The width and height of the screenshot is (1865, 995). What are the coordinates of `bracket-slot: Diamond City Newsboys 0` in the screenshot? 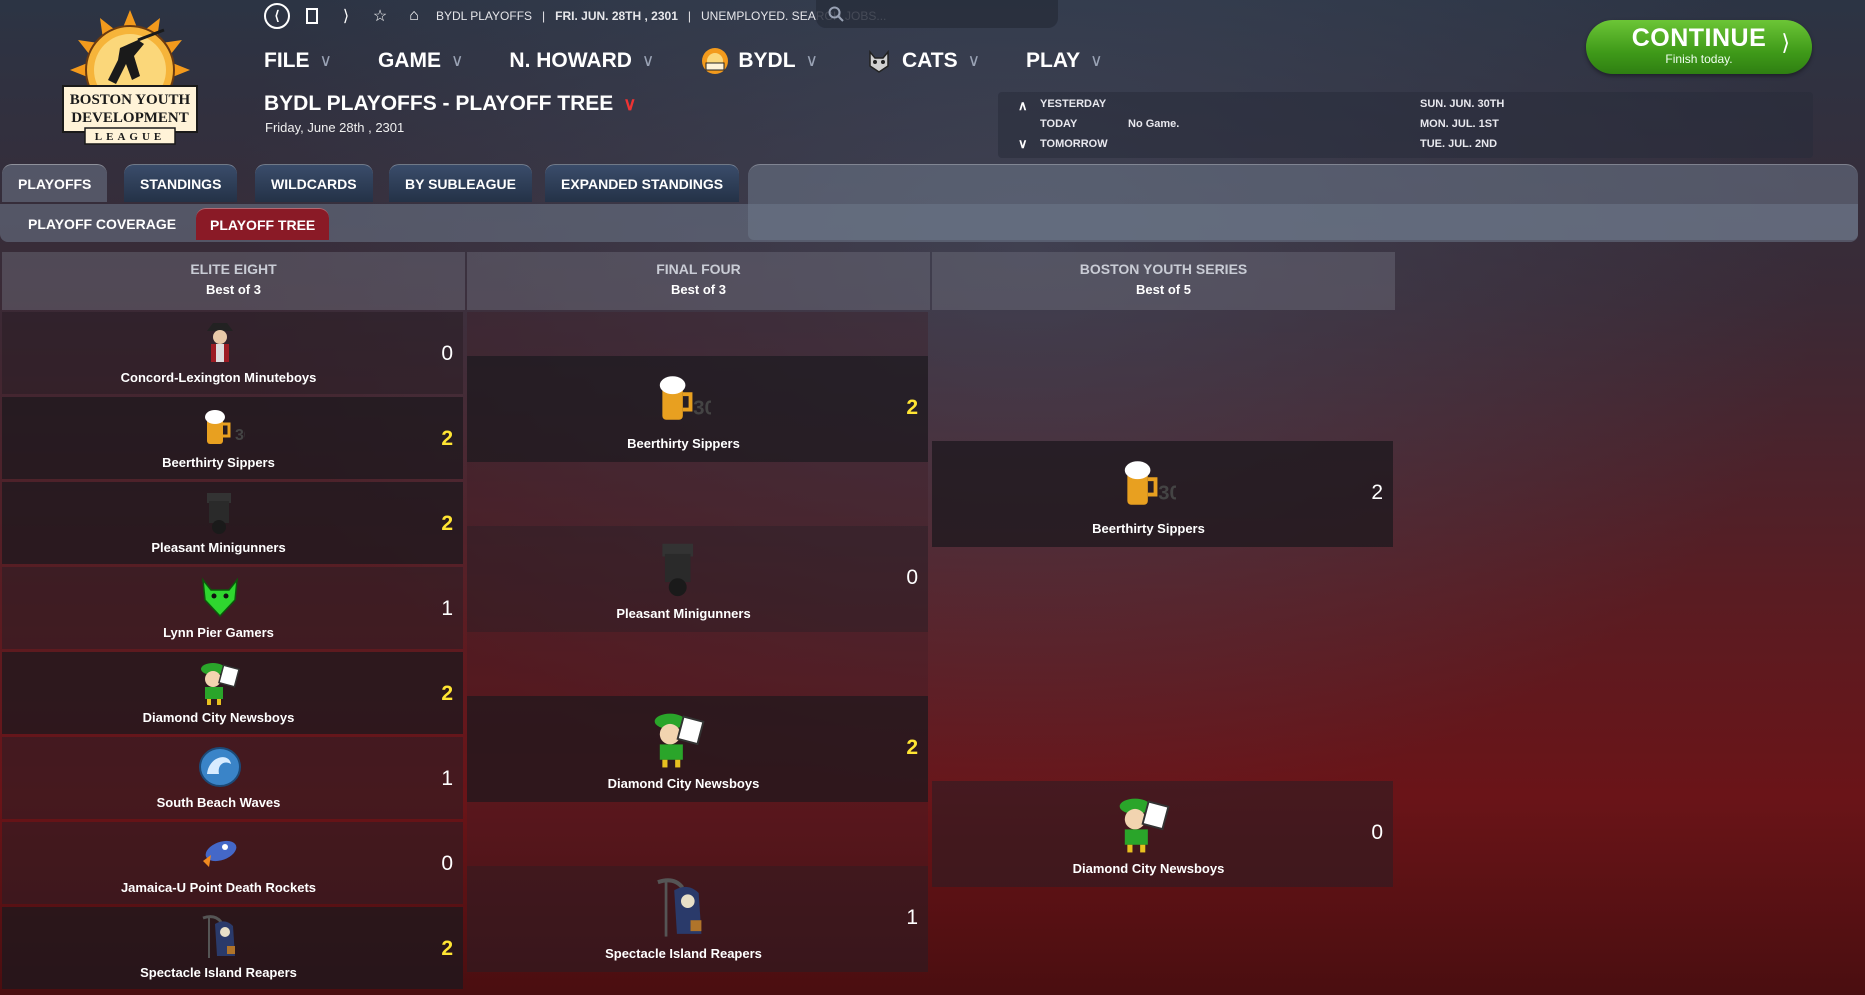 It's located at (1162, 834).